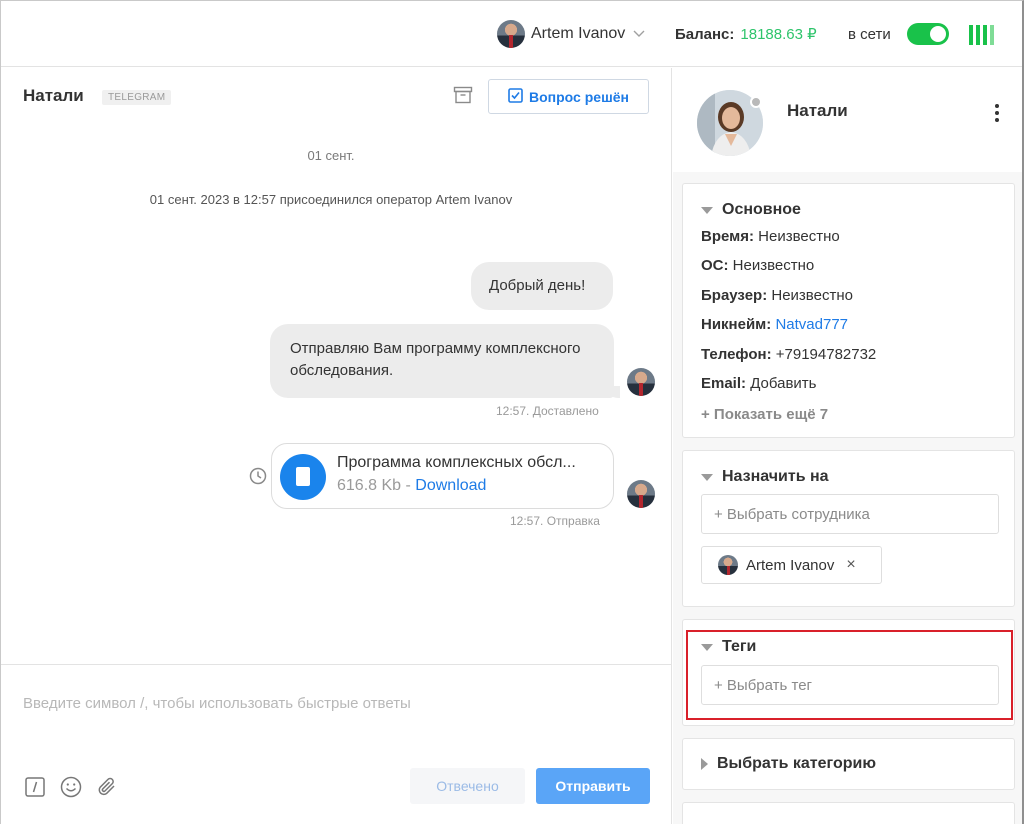 Image resolution: width=1024 pixels, height=824 pixels. I want to click on download-link: Download, so click(450, 485).